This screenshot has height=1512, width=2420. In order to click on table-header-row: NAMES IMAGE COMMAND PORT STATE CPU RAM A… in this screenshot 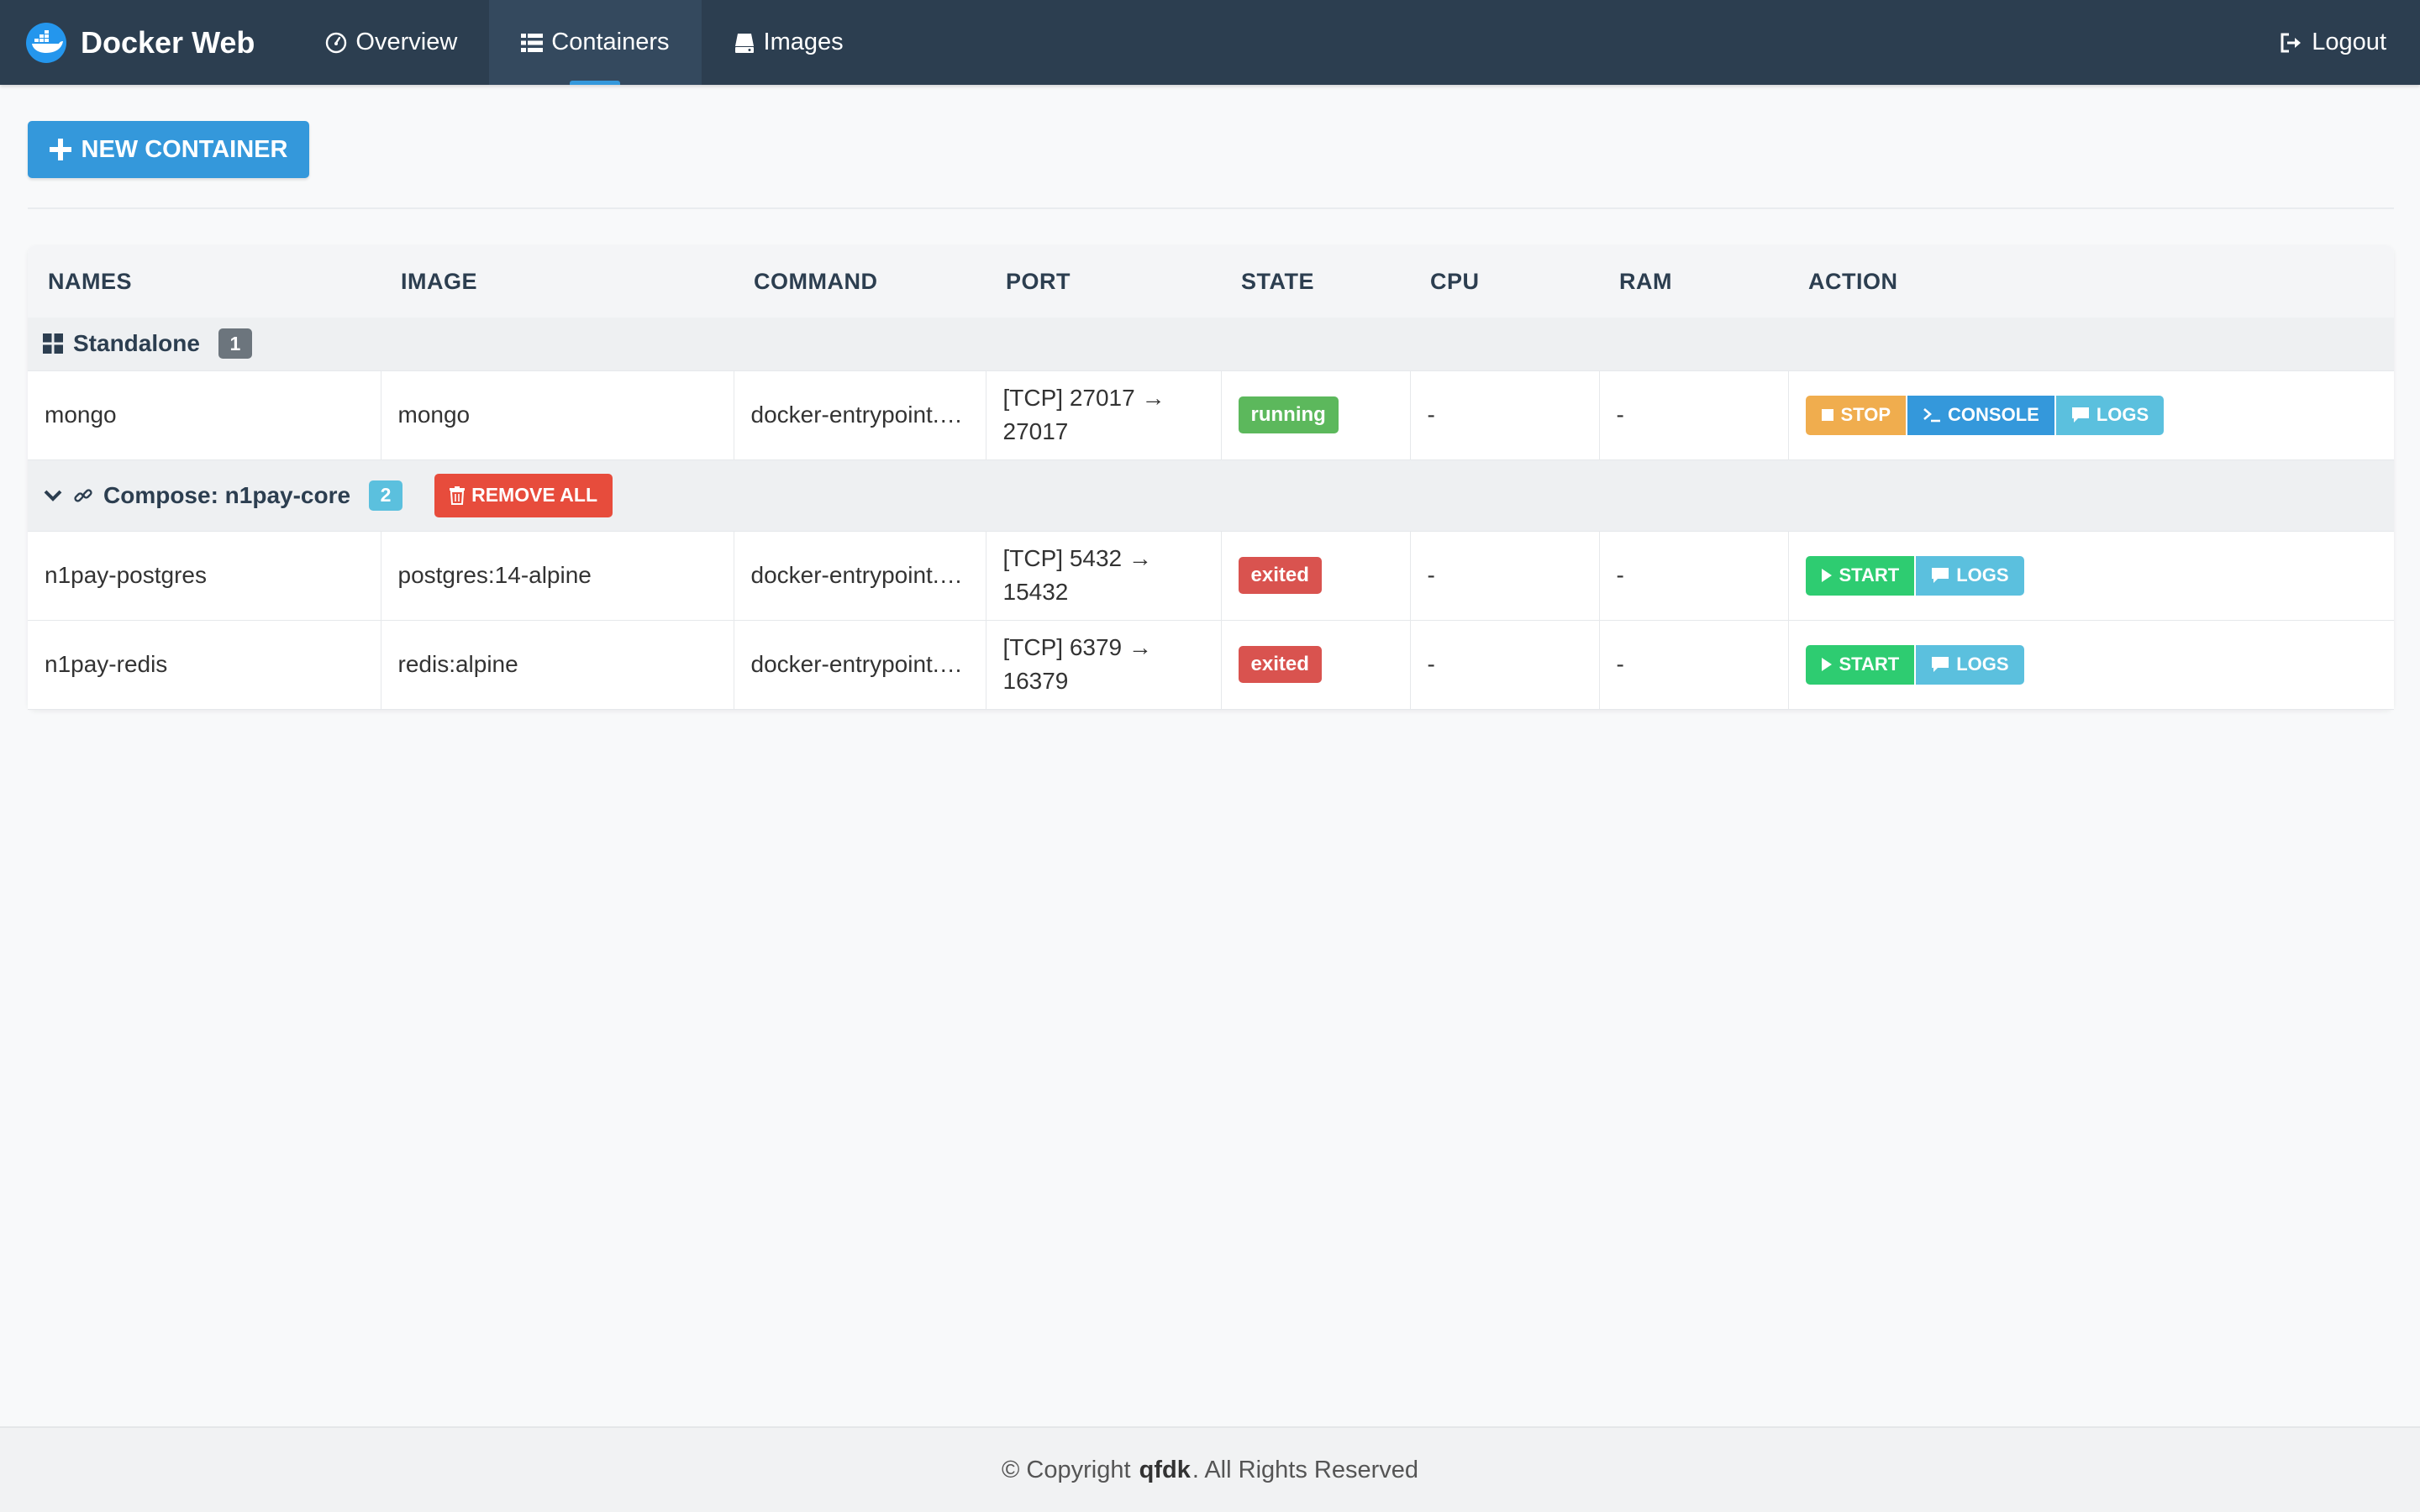, I will do `click(1211, 281)`.